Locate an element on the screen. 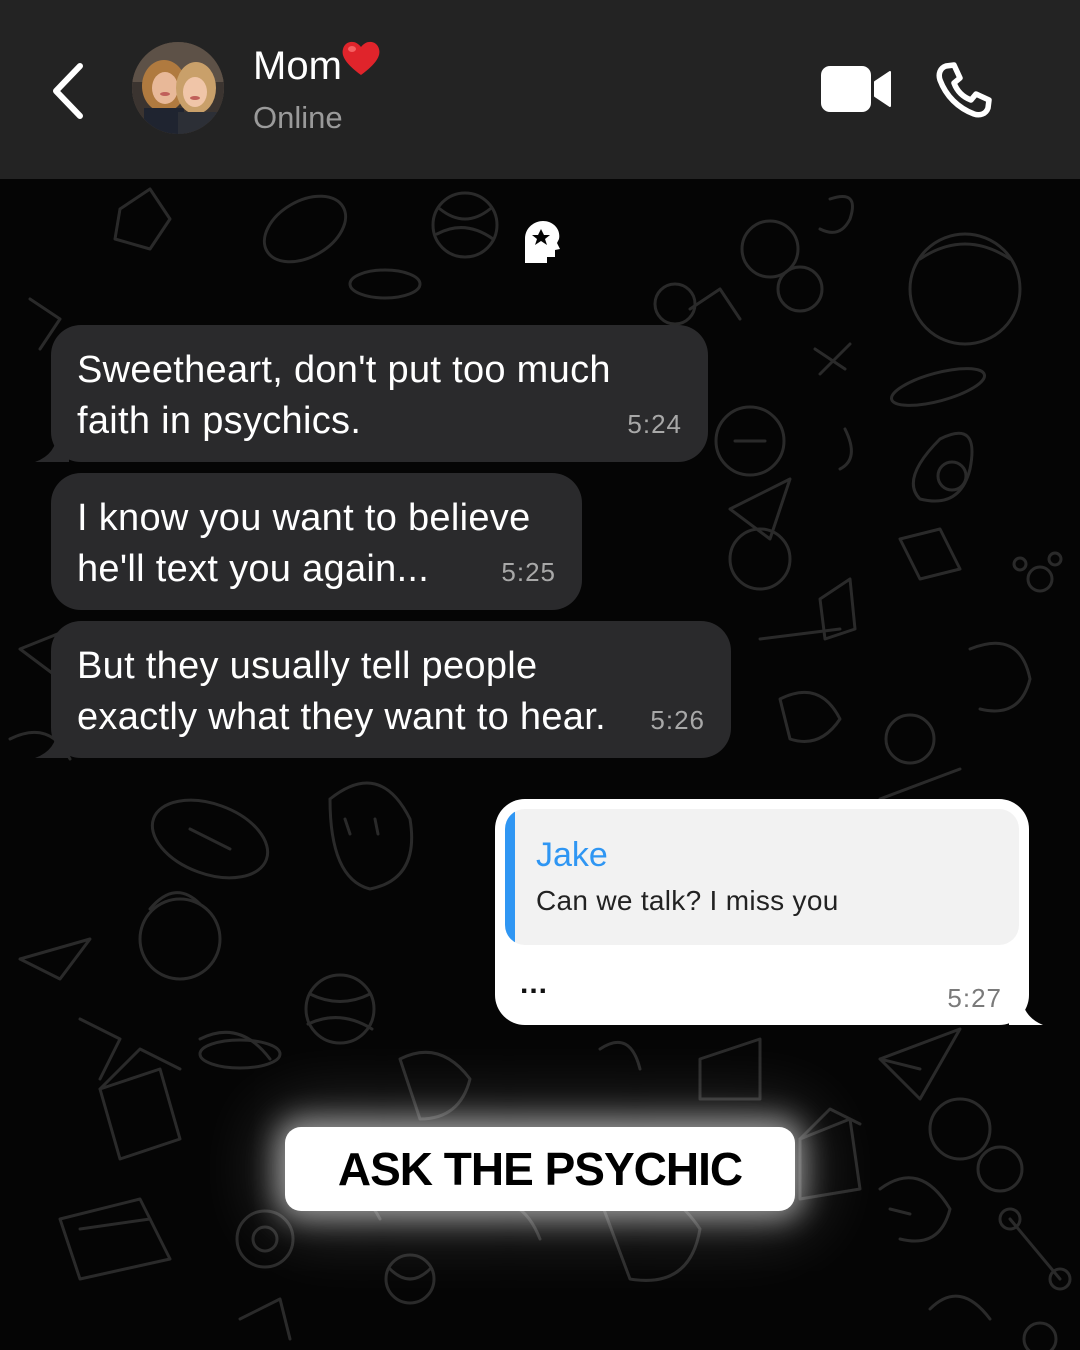  video-camera-icon is located at coordinates (856, 89).